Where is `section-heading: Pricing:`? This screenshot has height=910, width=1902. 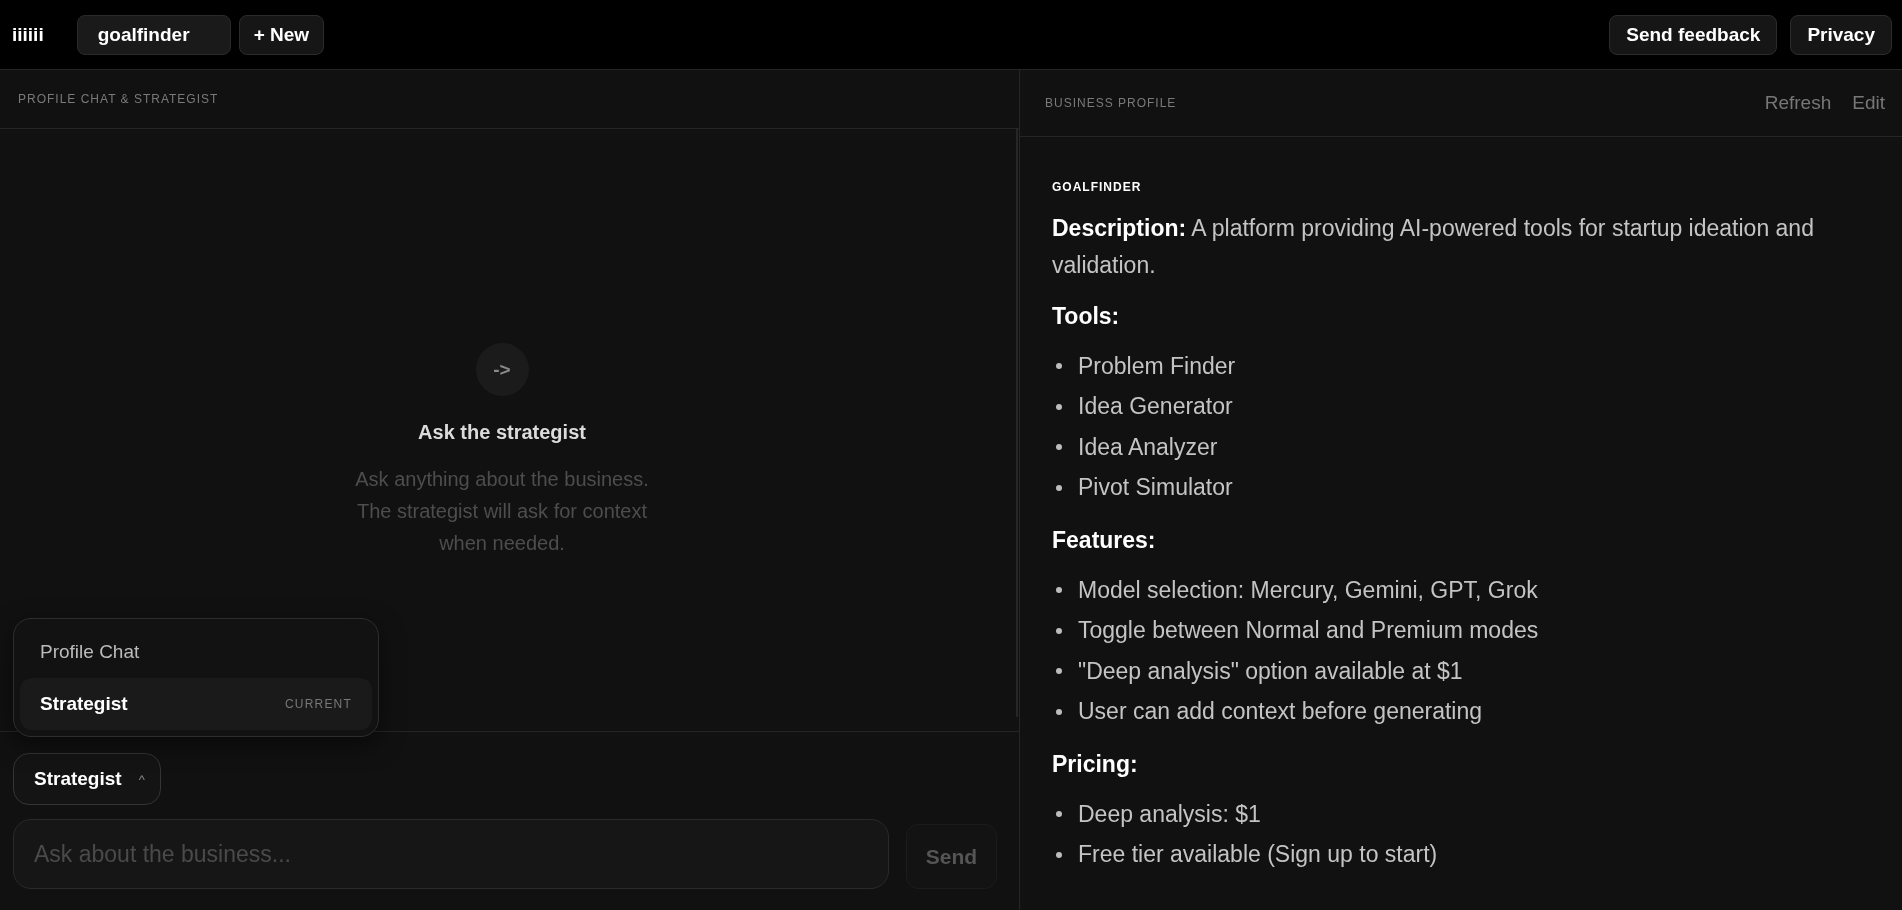 section-heading: Pricing: is located at coordinates (1095, 764).